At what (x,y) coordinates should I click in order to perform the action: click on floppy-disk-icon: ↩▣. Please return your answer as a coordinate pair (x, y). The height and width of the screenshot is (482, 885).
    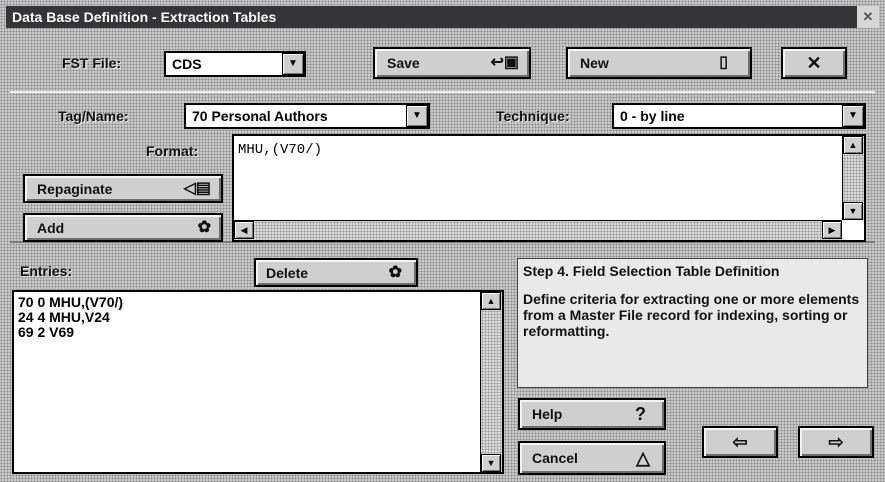
    Looking at the image, I should click on (504, 62).